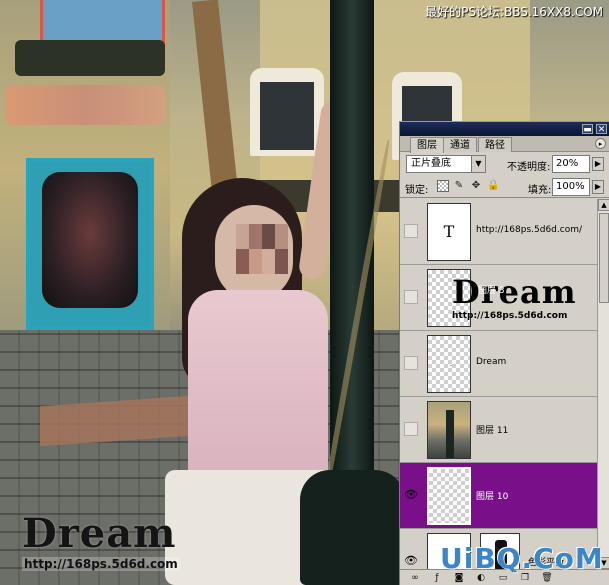  Describe the element at coordinates (598, 164) in the screenshot. I see `opacity-slider-icon: ▶` at that location.